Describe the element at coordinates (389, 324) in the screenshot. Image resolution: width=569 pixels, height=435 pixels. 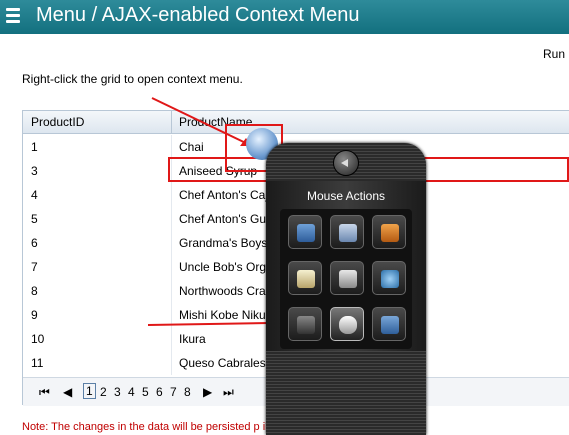
I see `dotted-frame-icon` at that location.